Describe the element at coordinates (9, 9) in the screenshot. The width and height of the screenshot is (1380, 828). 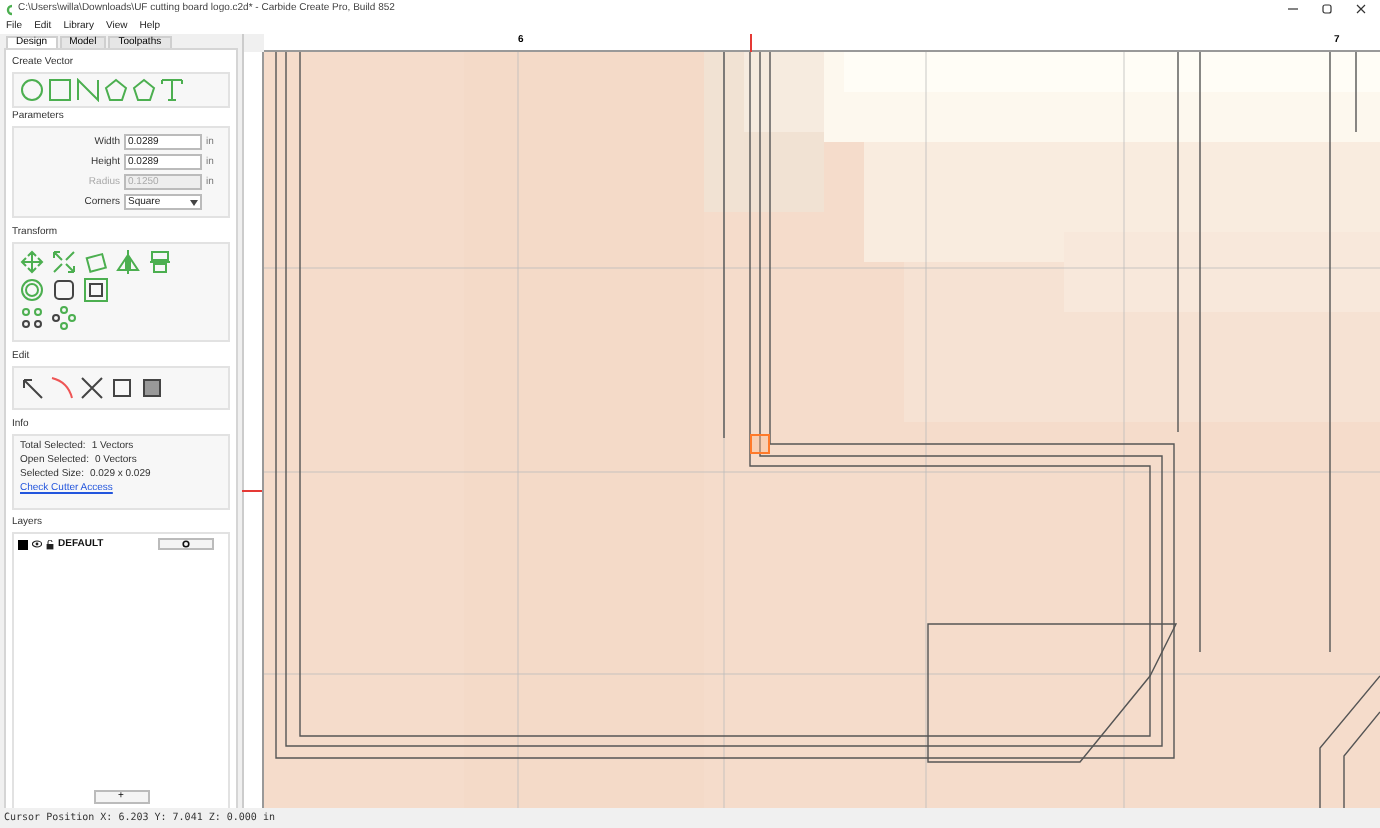
I see `app-icon` at that location.